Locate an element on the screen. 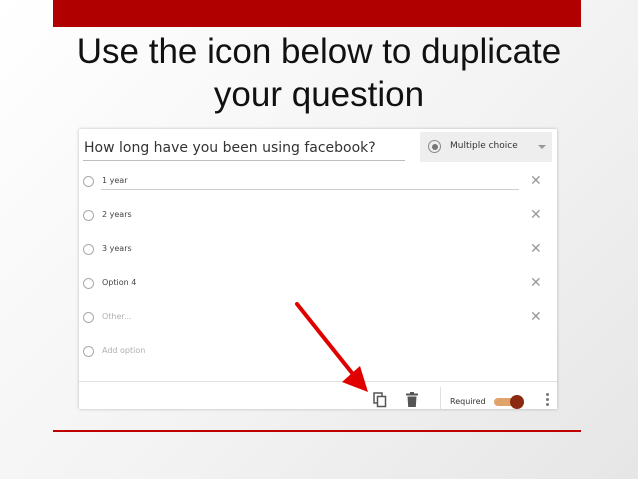 The width and height of the screenshot is (638, 479). chevron-down-icon is located at coordinates (542, 147).